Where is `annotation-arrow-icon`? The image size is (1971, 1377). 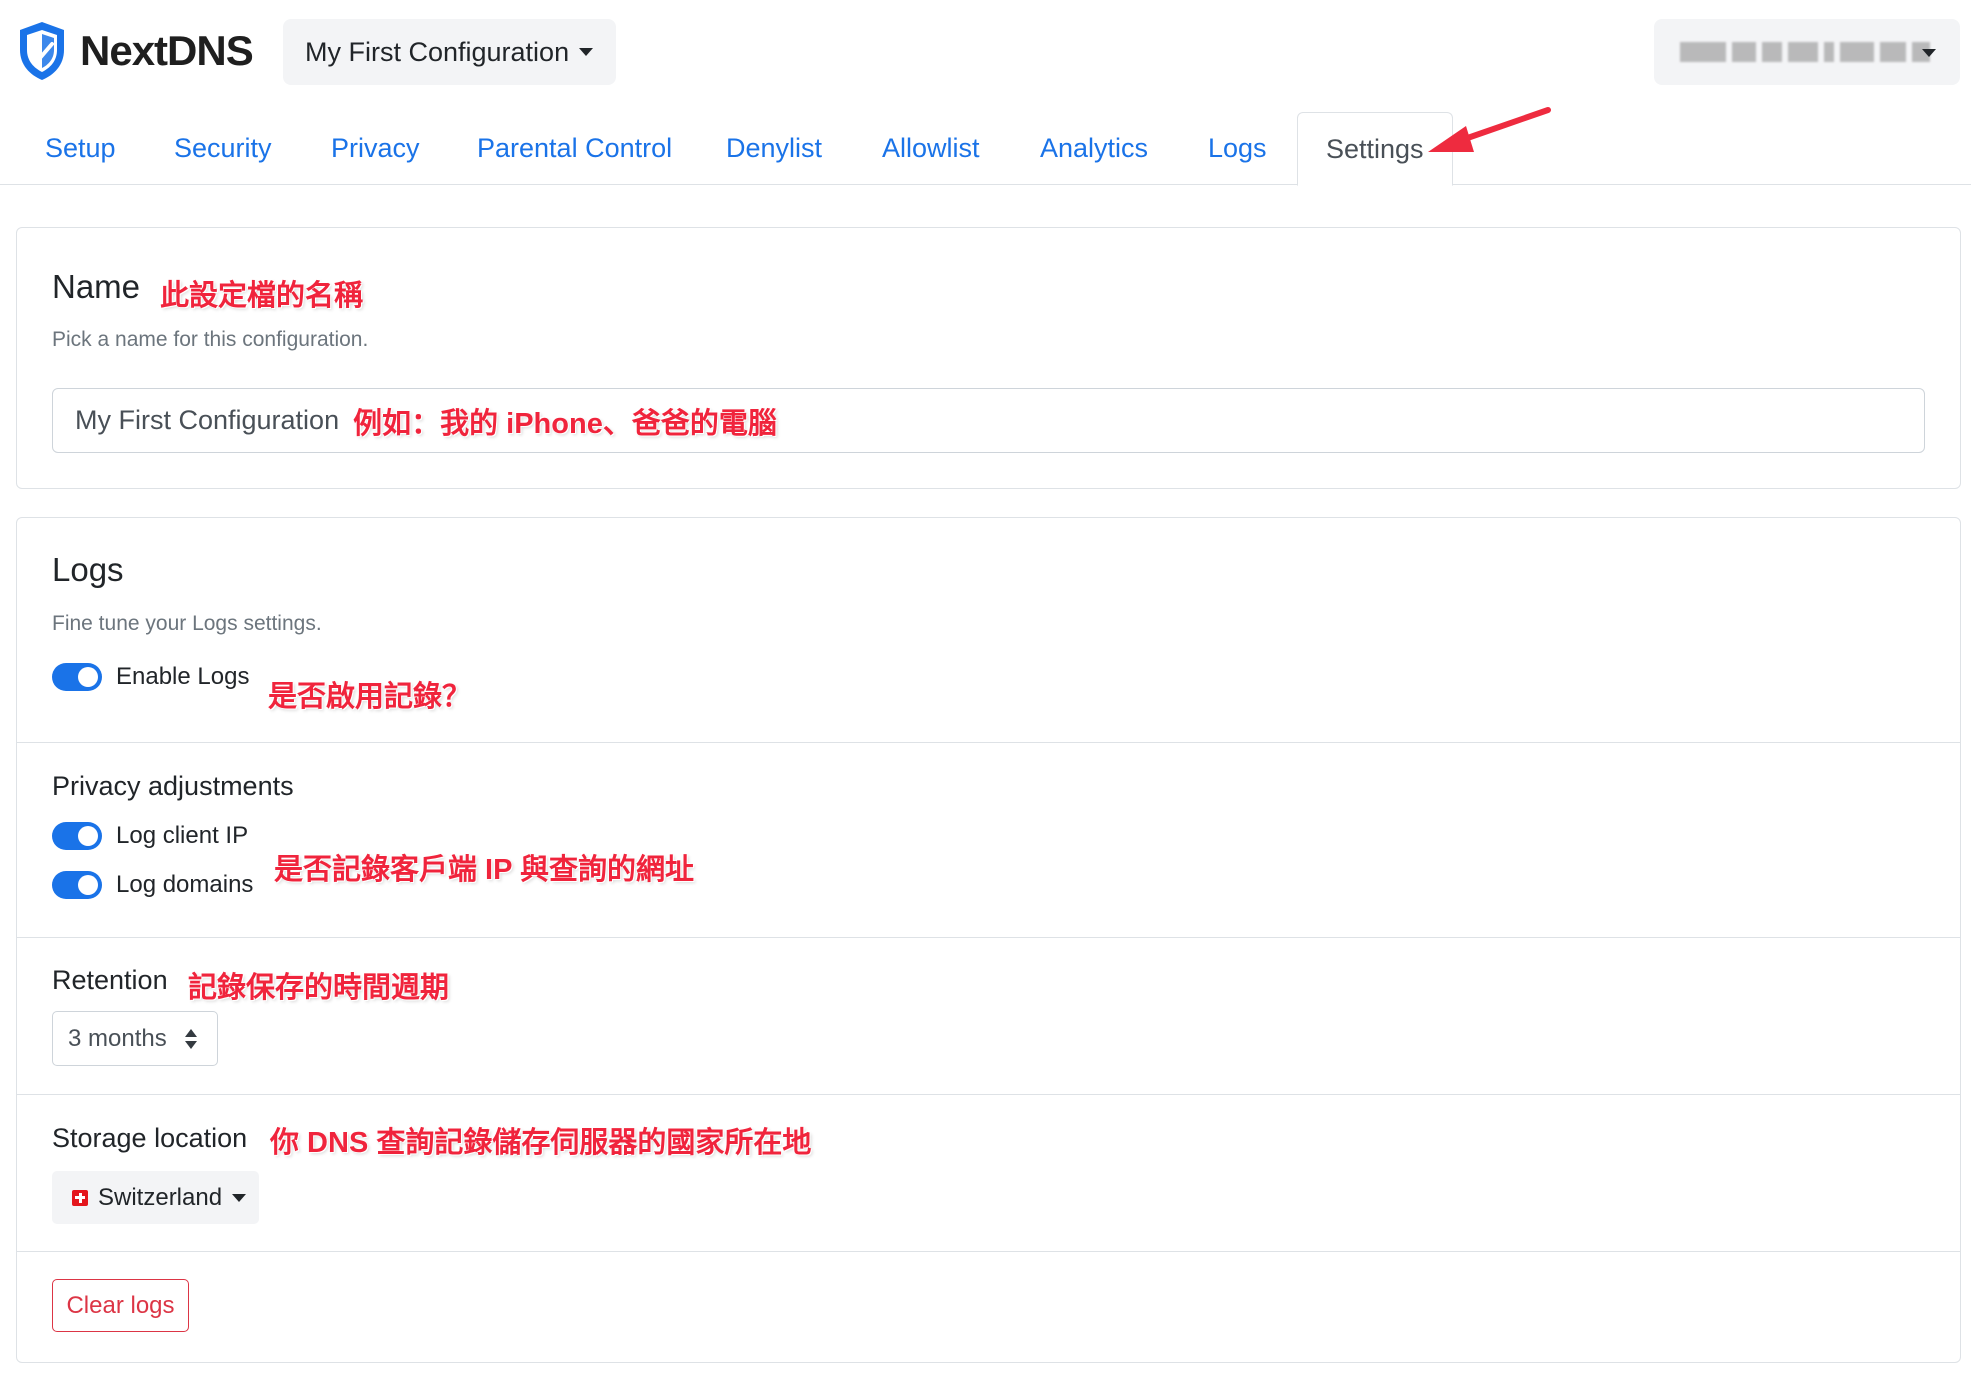 annotation-arrow-icon is located at coordinates (1489, 129).